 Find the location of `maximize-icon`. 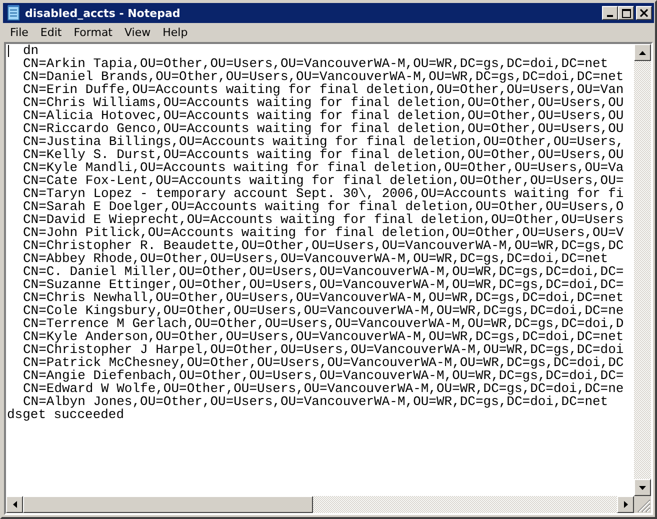

maximize-icon is located at coordinates (626, 13).